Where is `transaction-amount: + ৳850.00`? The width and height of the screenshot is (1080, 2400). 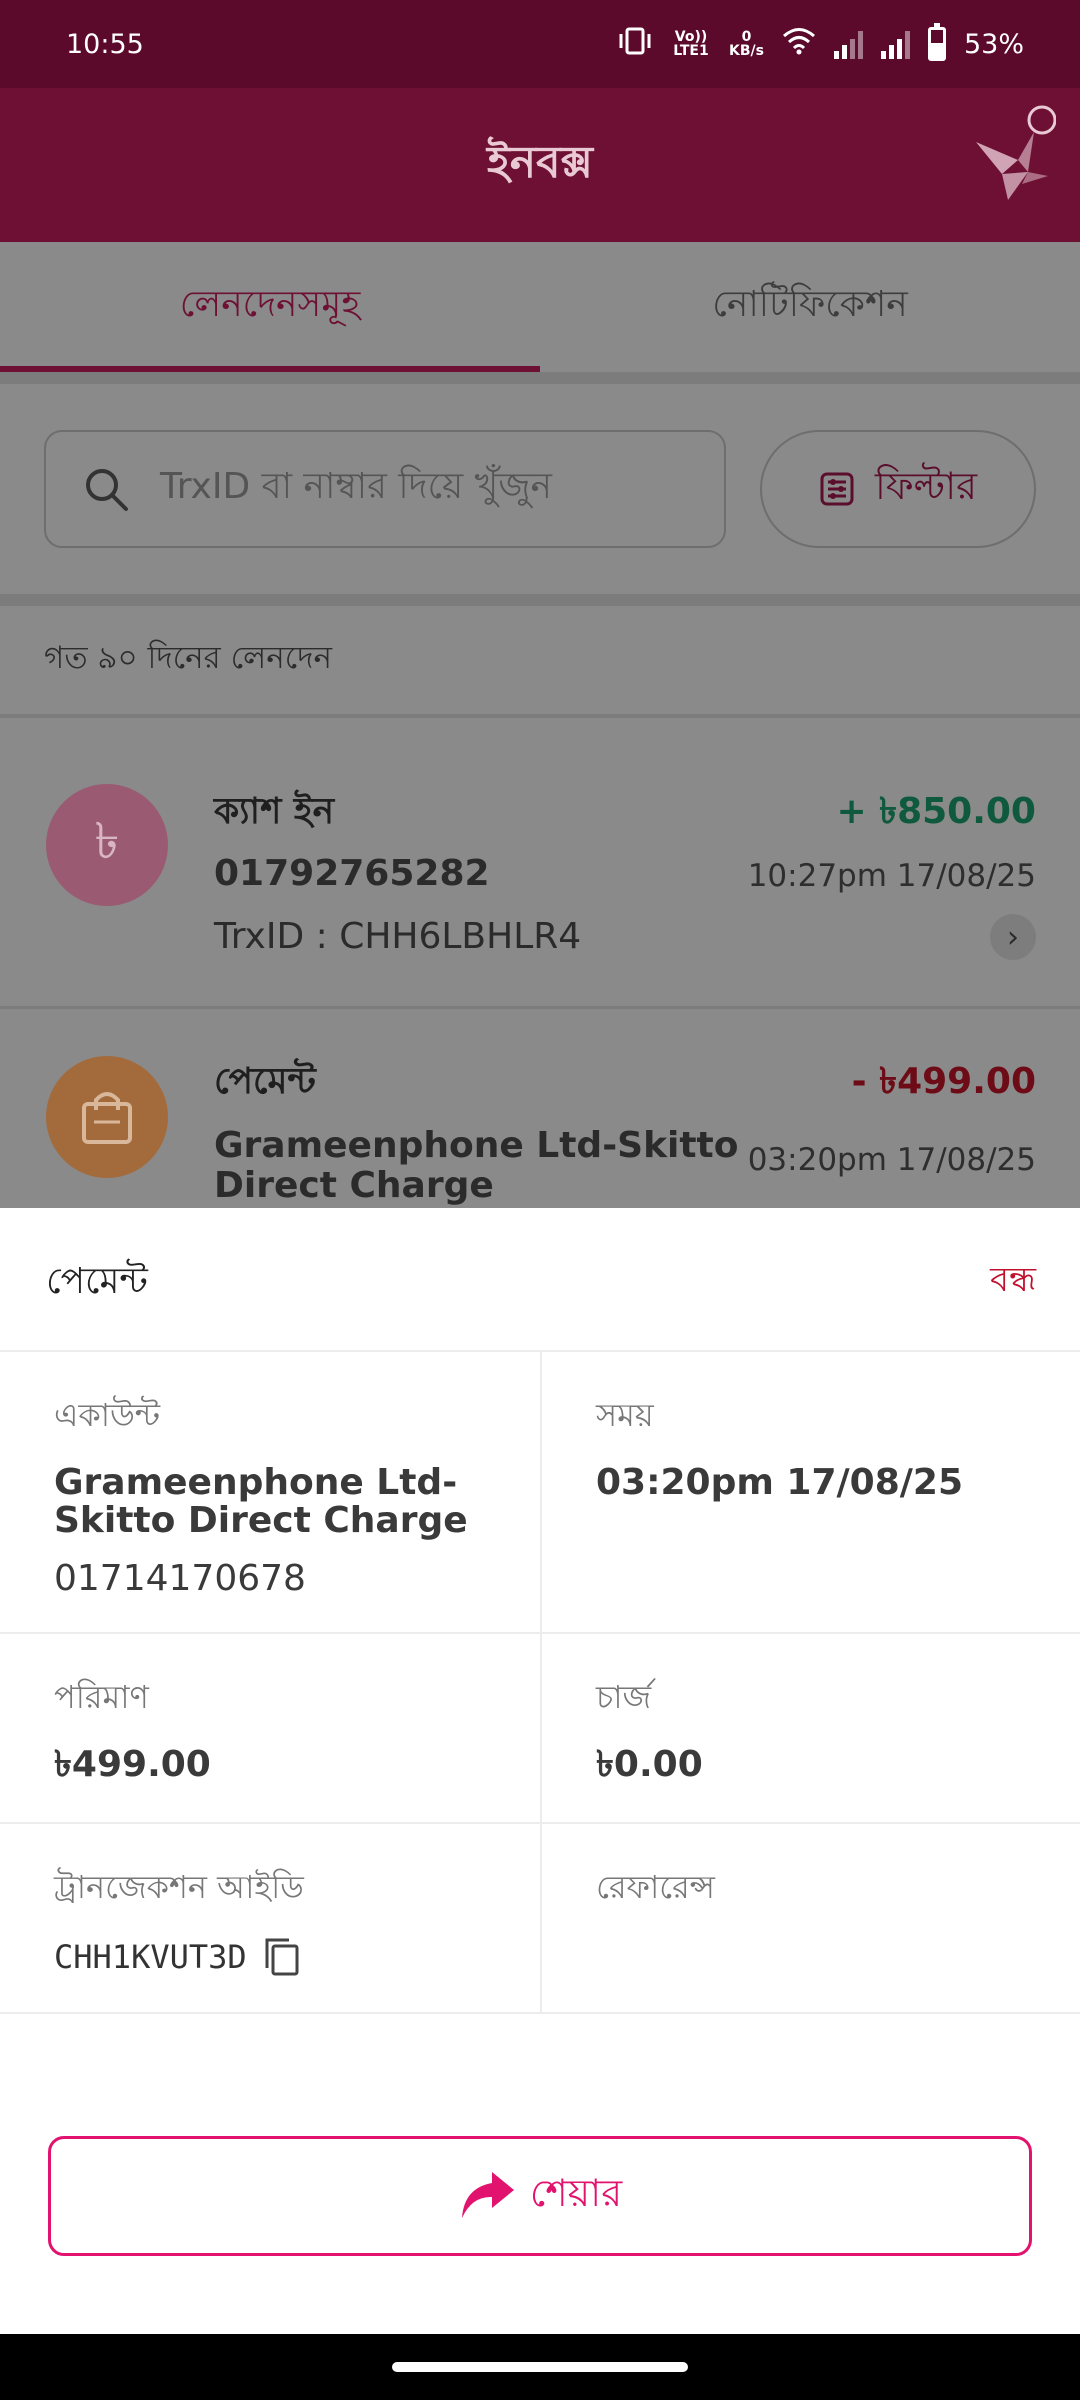
transaction-amount: + ৳850.00 is located at coordinates (936, 811).